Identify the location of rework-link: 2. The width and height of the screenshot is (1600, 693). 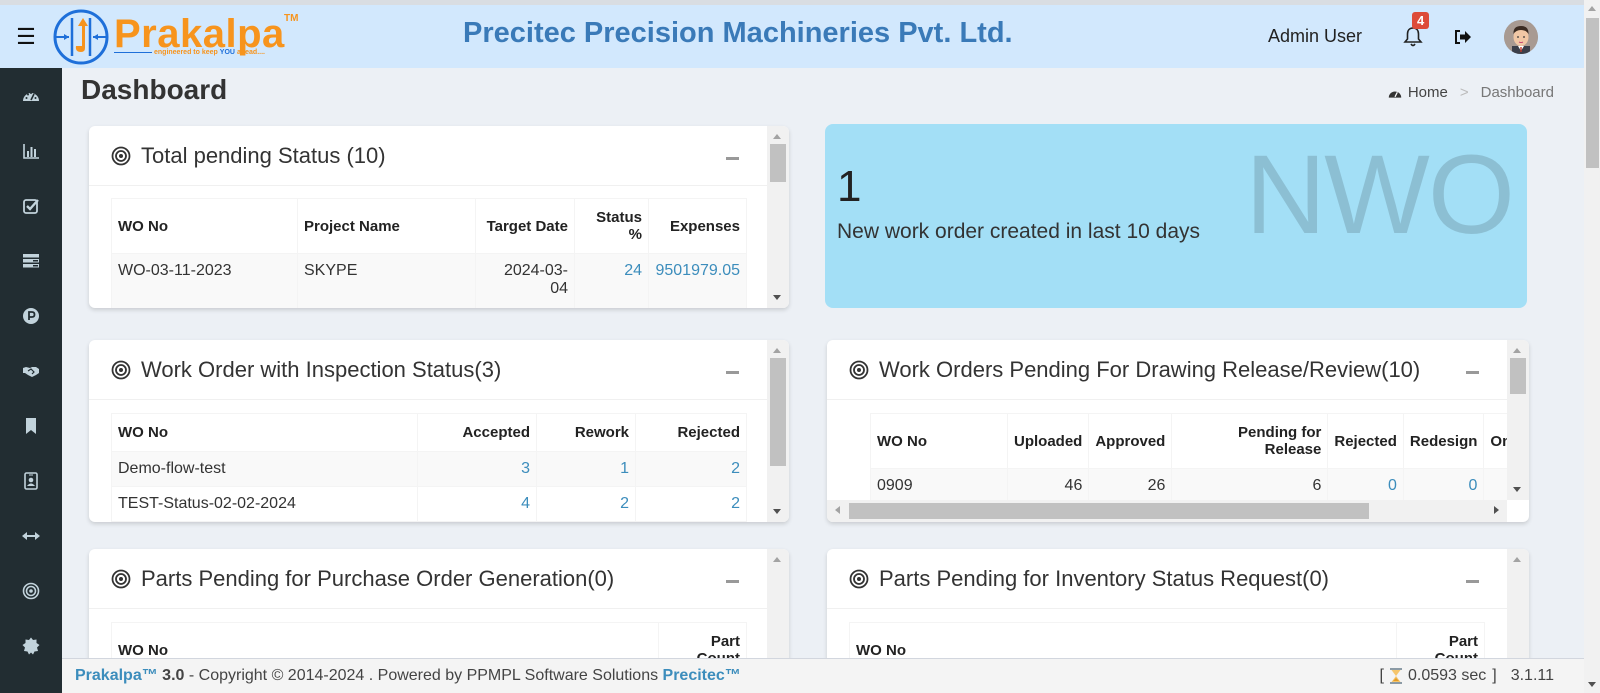
(586, 504).